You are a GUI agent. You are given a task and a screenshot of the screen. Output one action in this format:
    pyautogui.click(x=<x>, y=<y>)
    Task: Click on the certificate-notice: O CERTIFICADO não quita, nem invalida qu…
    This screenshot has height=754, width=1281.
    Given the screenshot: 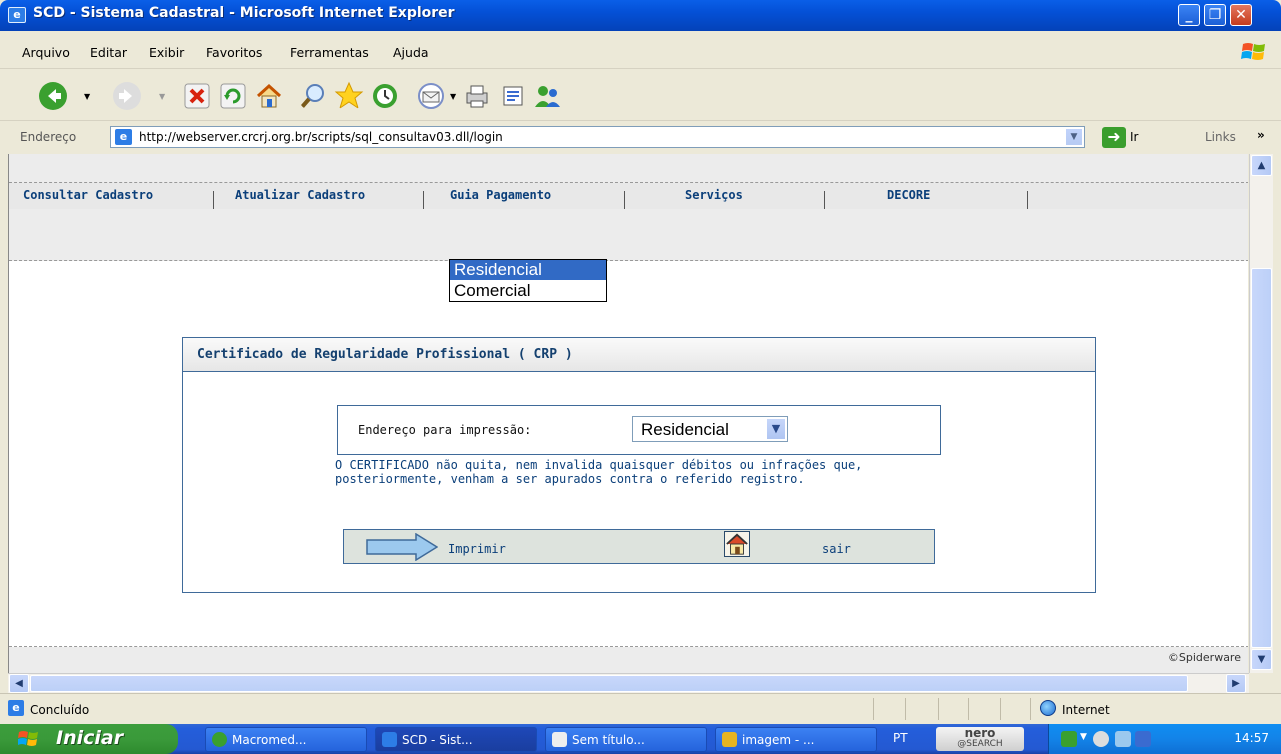 What is the action you would take?
    pyautogui.click(x=599, y=472)
    